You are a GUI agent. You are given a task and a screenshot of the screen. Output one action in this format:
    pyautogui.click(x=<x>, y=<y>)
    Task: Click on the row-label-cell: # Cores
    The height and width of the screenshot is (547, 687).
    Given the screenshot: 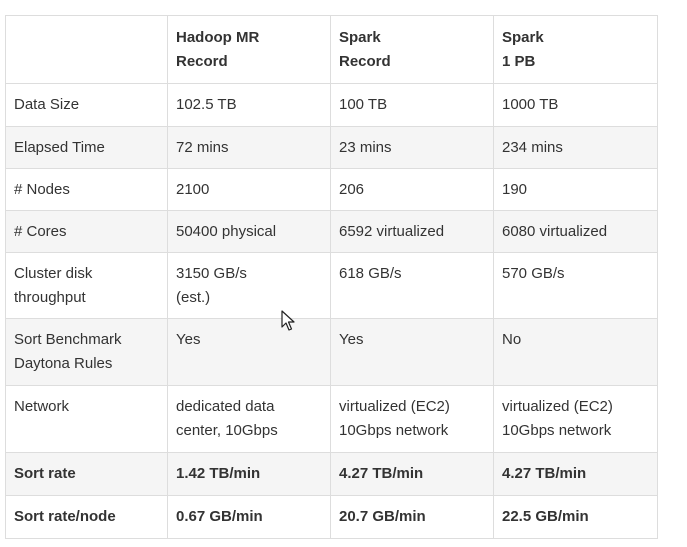 What is the action you would take?
    pyautogui.click(x=86, y=231)
    